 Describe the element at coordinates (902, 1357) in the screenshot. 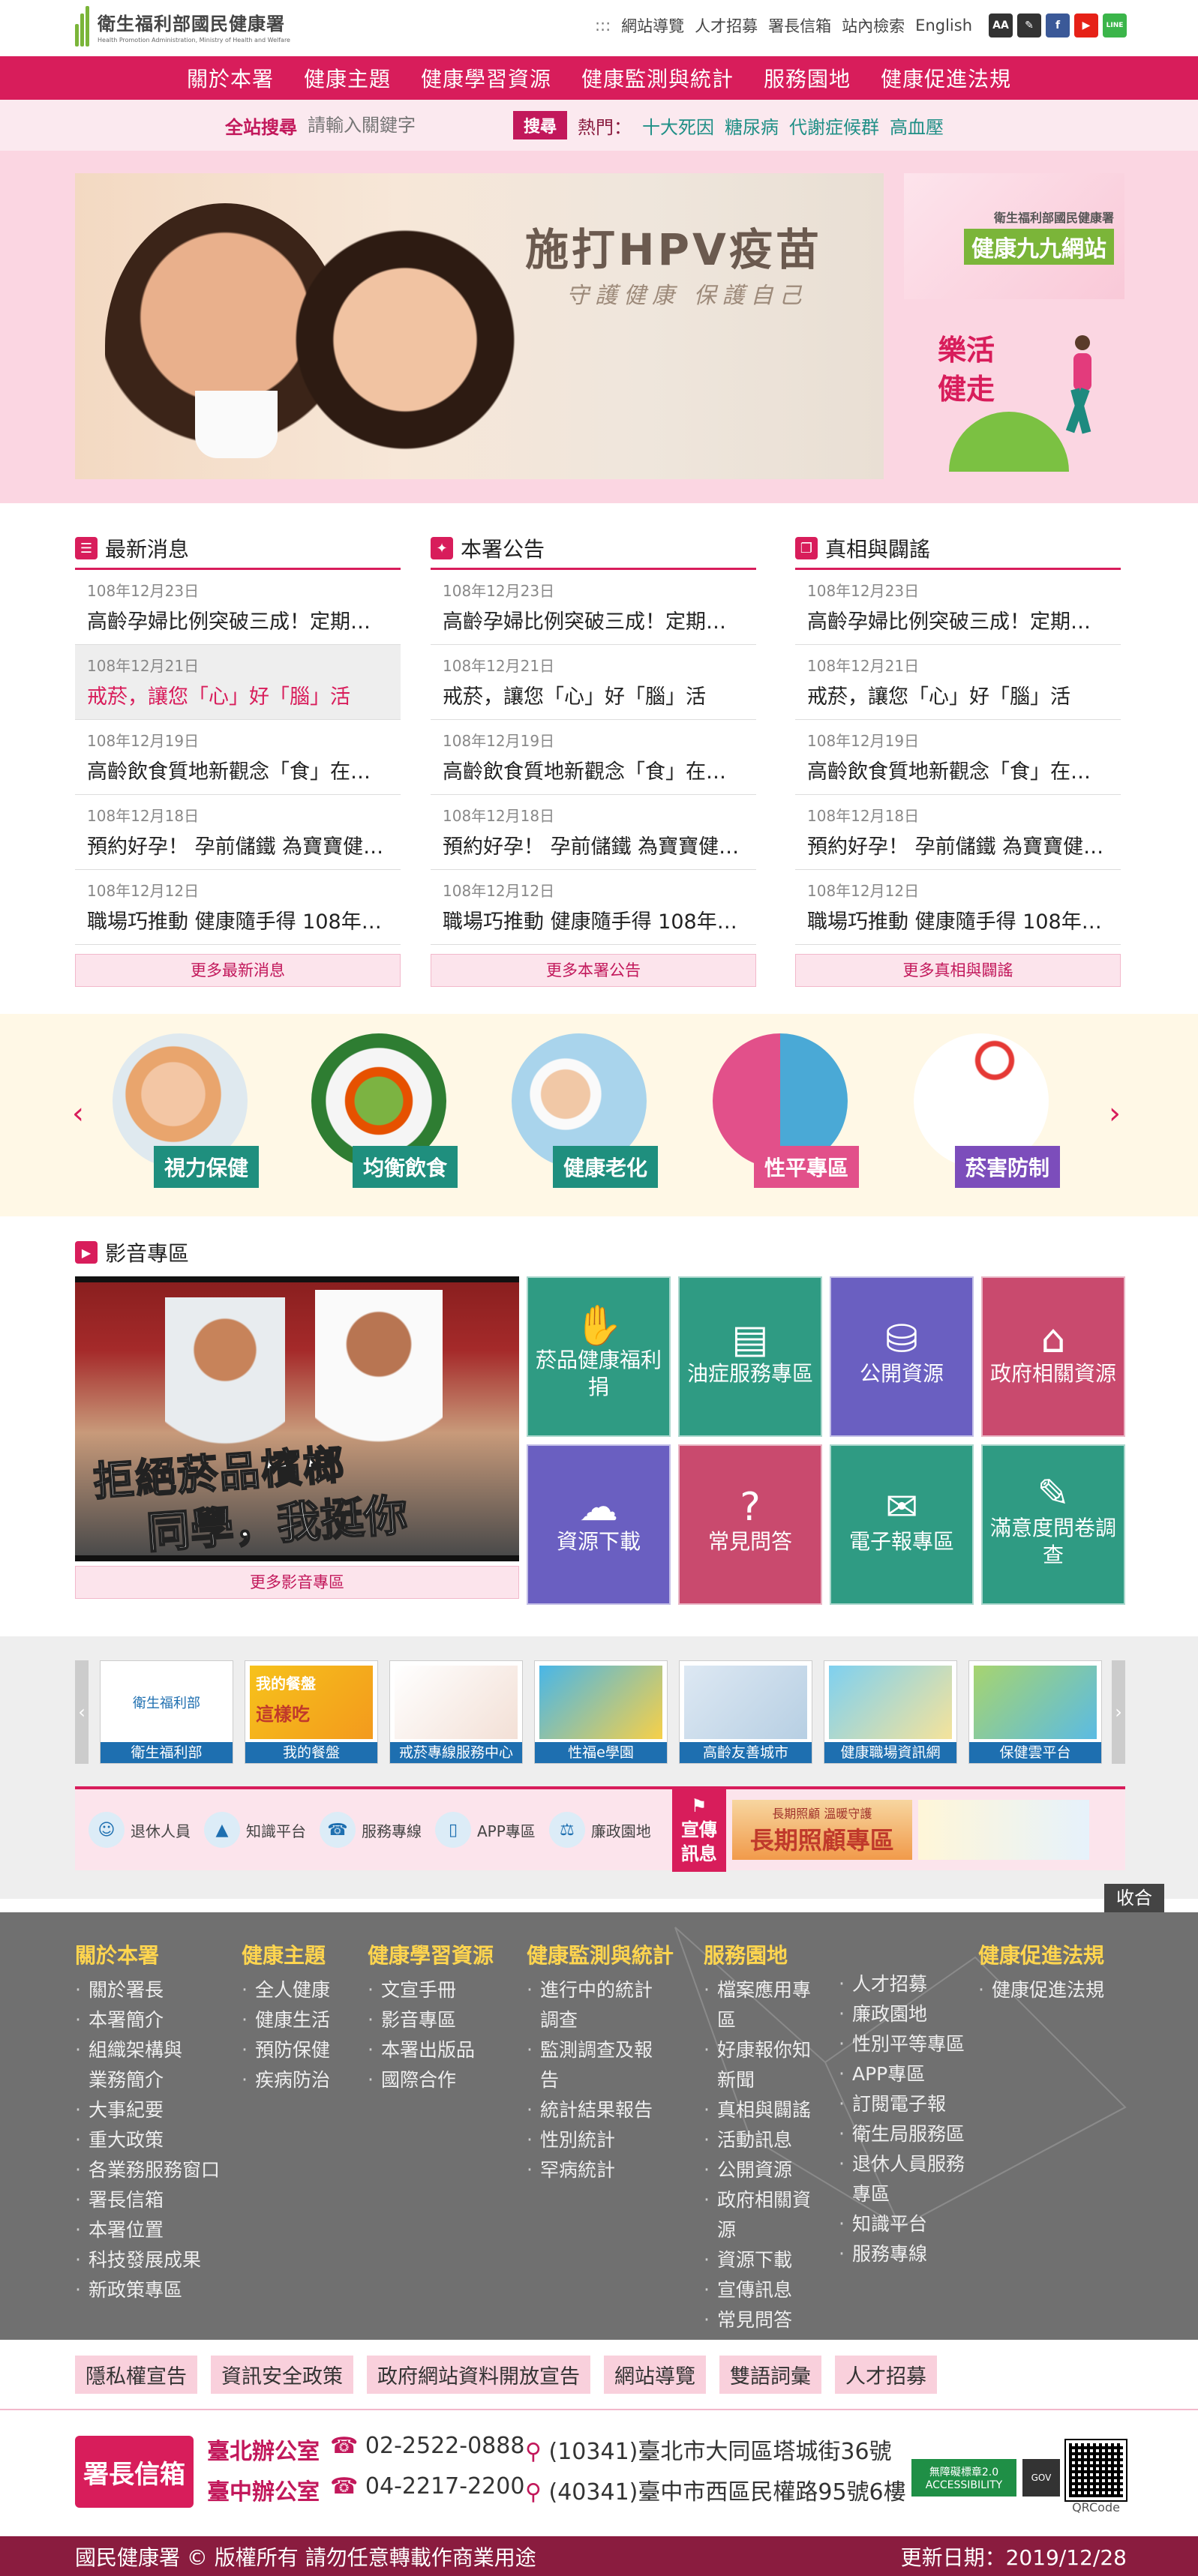

I see `tile-open-resources: ⛁ 公開資源` at that location.